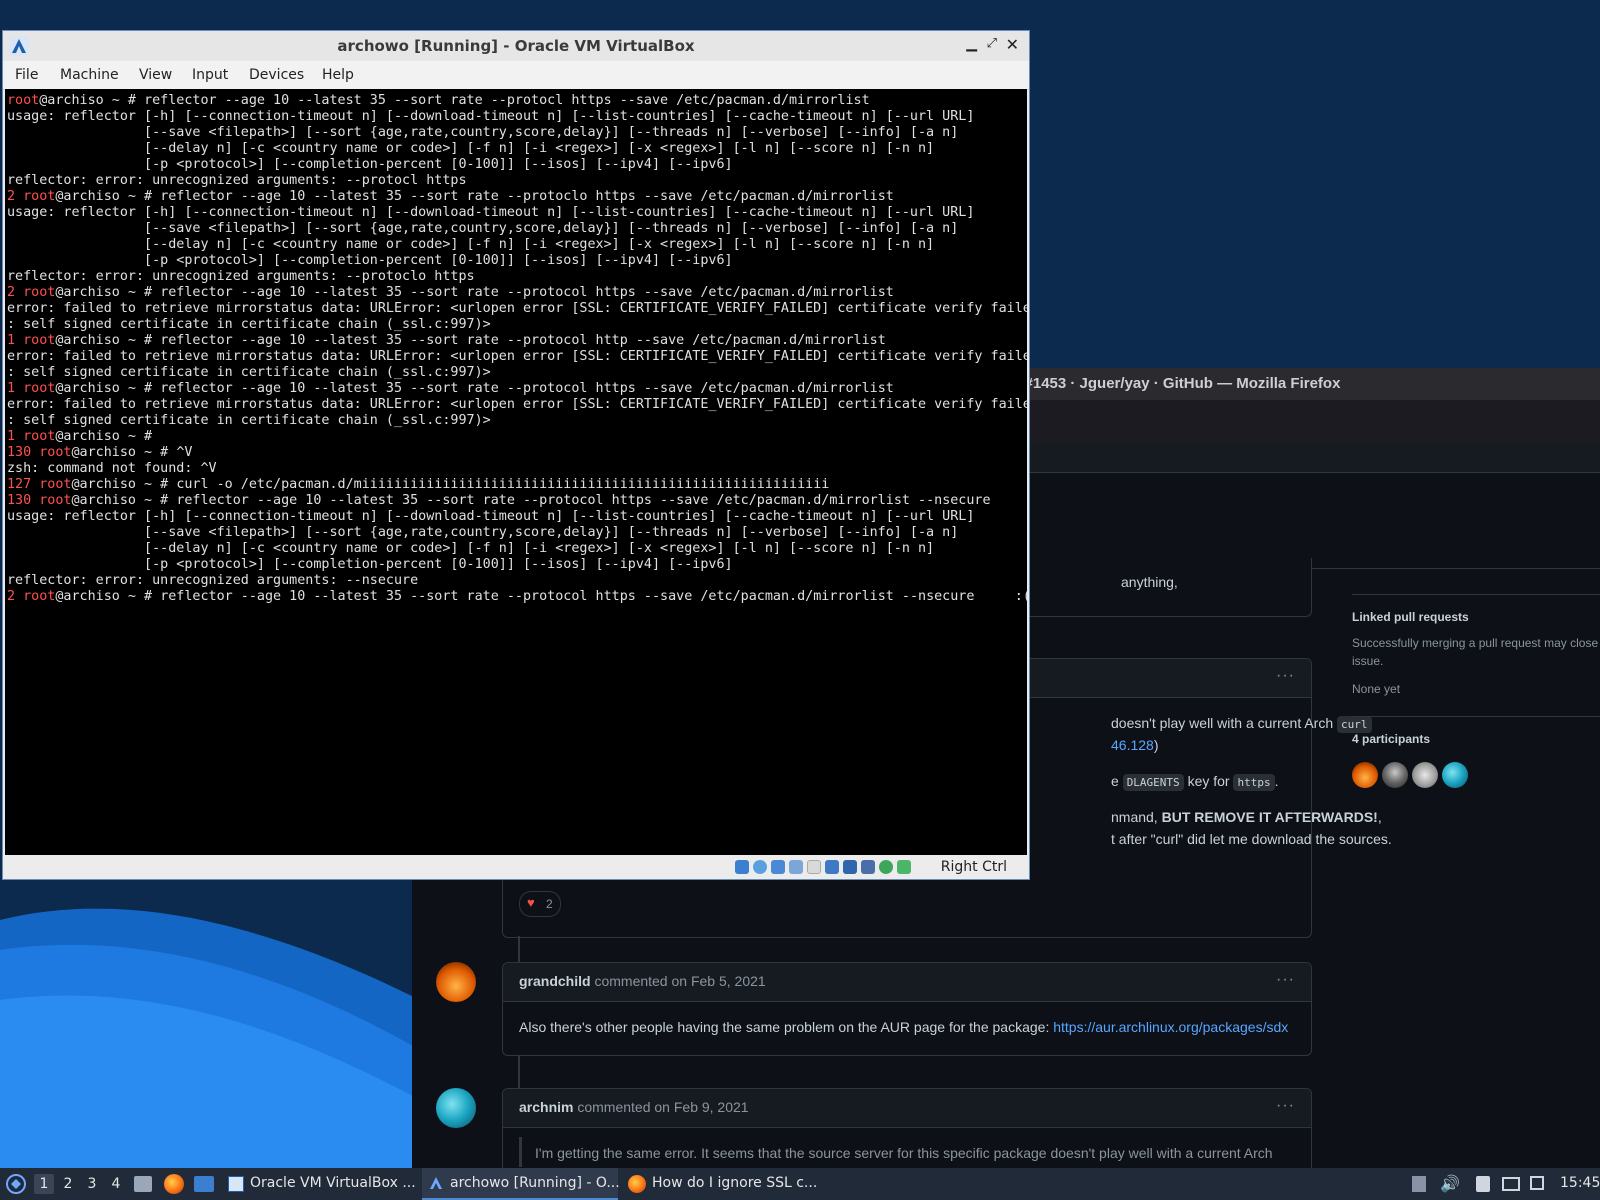 The width and height of the screenshot is (1600, 1200). Describe the element at coordinates (15, 388) in the screenshot. I see `exit-code: 1` at that location.